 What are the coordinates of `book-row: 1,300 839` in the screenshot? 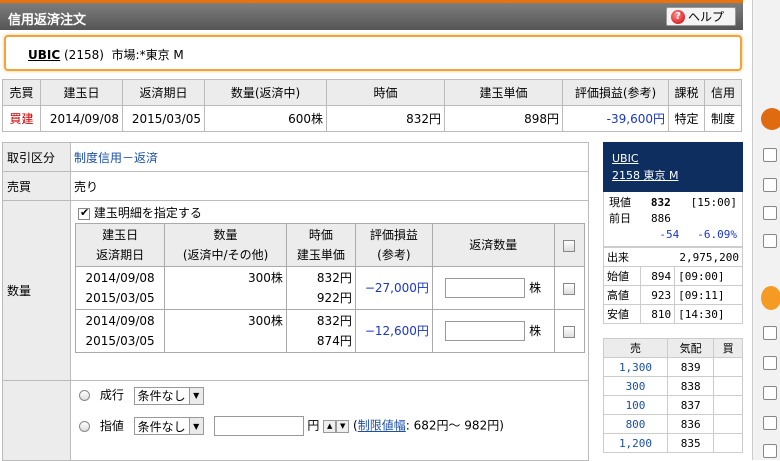 It's located at (672, 367).